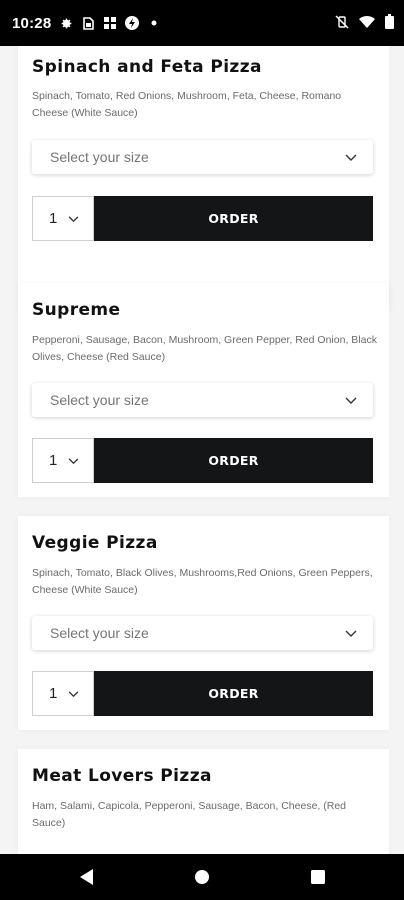 The width and height of the screenshot is (404, 900). Describe the element at coordinates (76, 310) in the screenshot. I see `item-title: Supreme` at that location.